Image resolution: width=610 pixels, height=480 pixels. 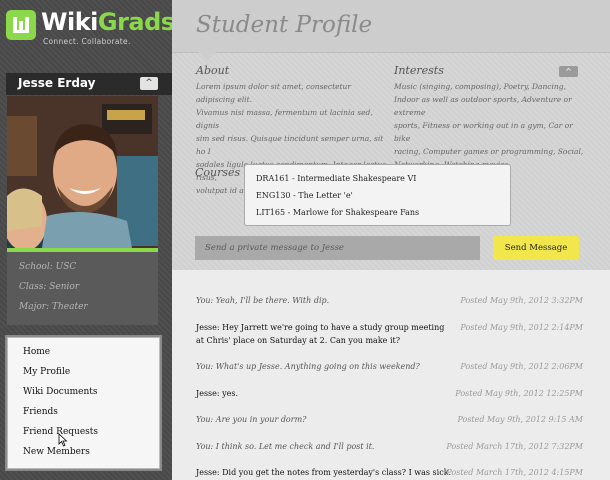 I want to click on about-heading: About, so click(x=213, y=70).